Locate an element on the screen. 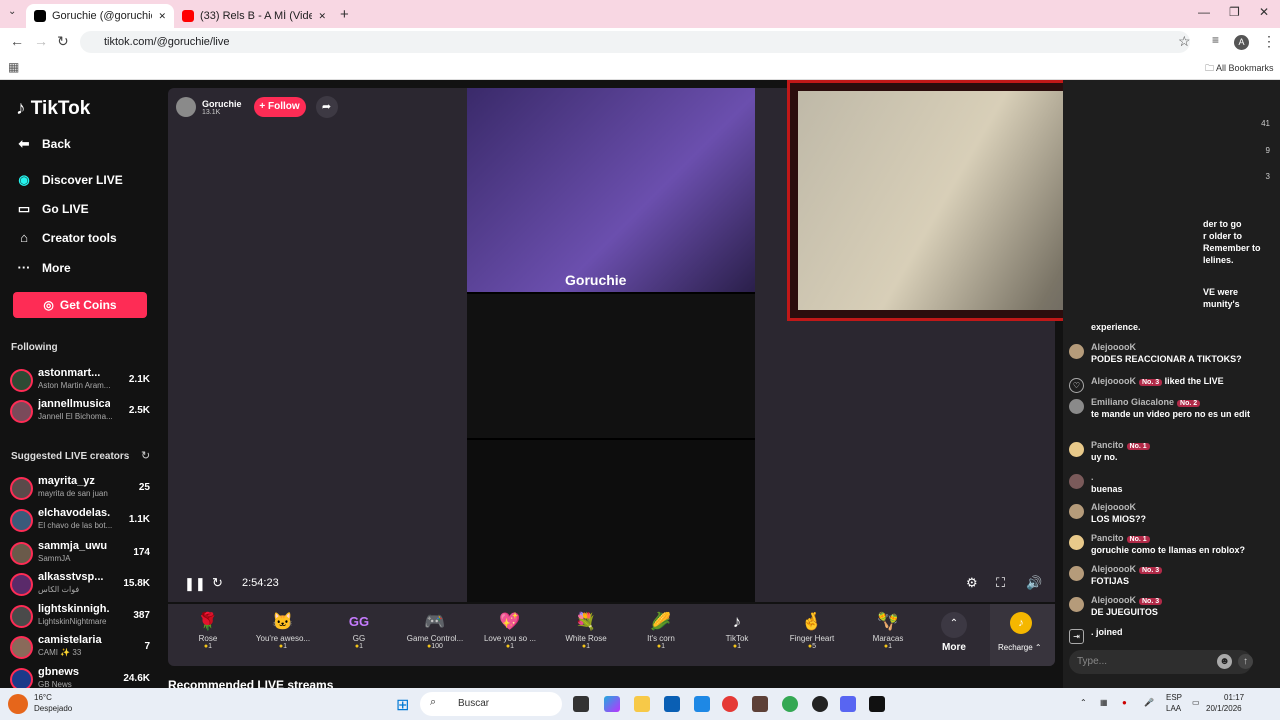 The width and height of the screenshot is (1280, 720). language-indicator: ESP is located at coordinates (1174, 697).